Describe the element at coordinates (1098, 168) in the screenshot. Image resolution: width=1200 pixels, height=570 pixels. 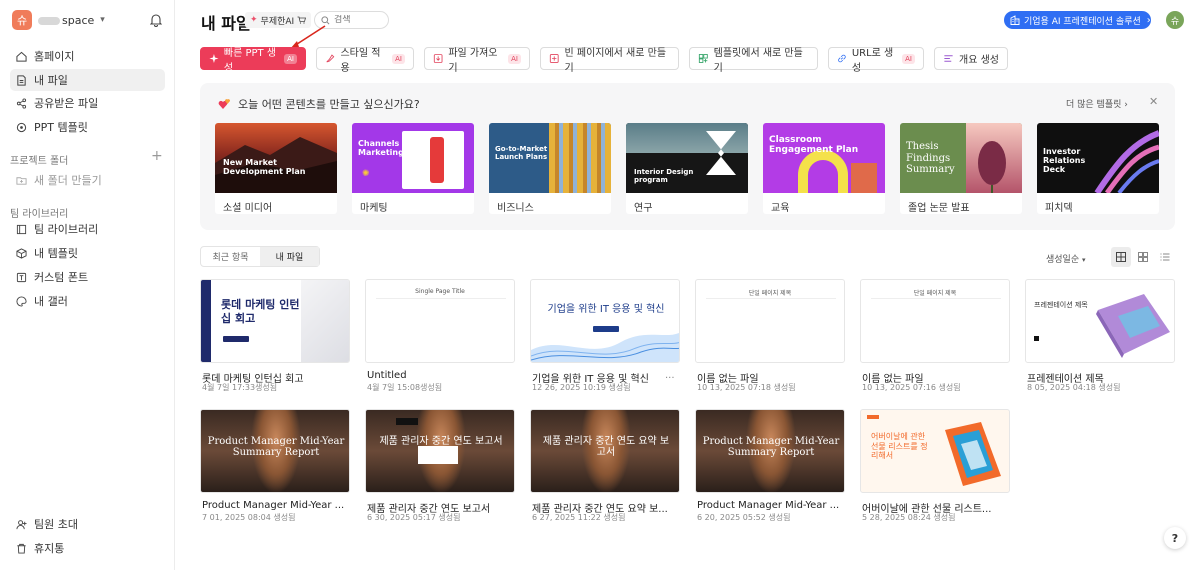
I see `template-card-pitch-deck: Investor Relations Deck 피치덱` at that location.